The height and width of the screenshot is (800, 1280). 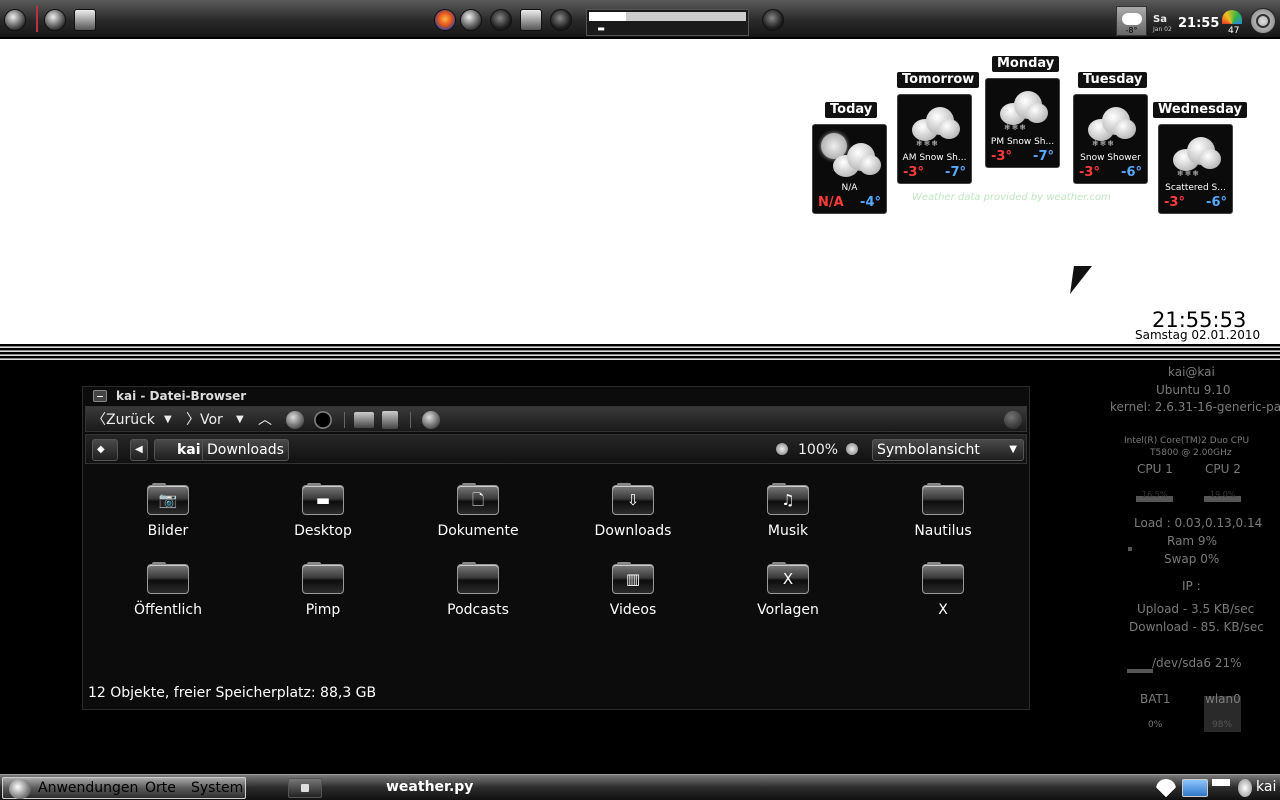 I want to click on weather-credit: Weather data provided by weather.com, so click(x=1011, y=197).